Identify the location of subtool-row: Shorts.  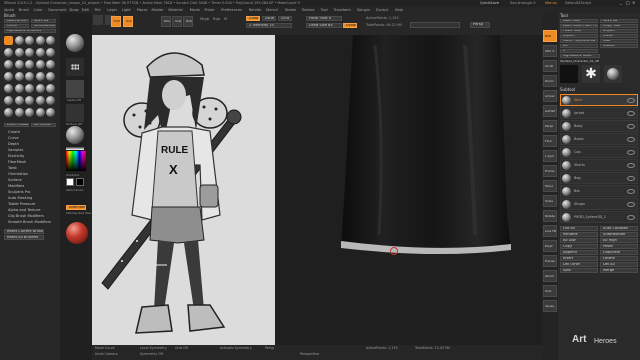
(599, 165).